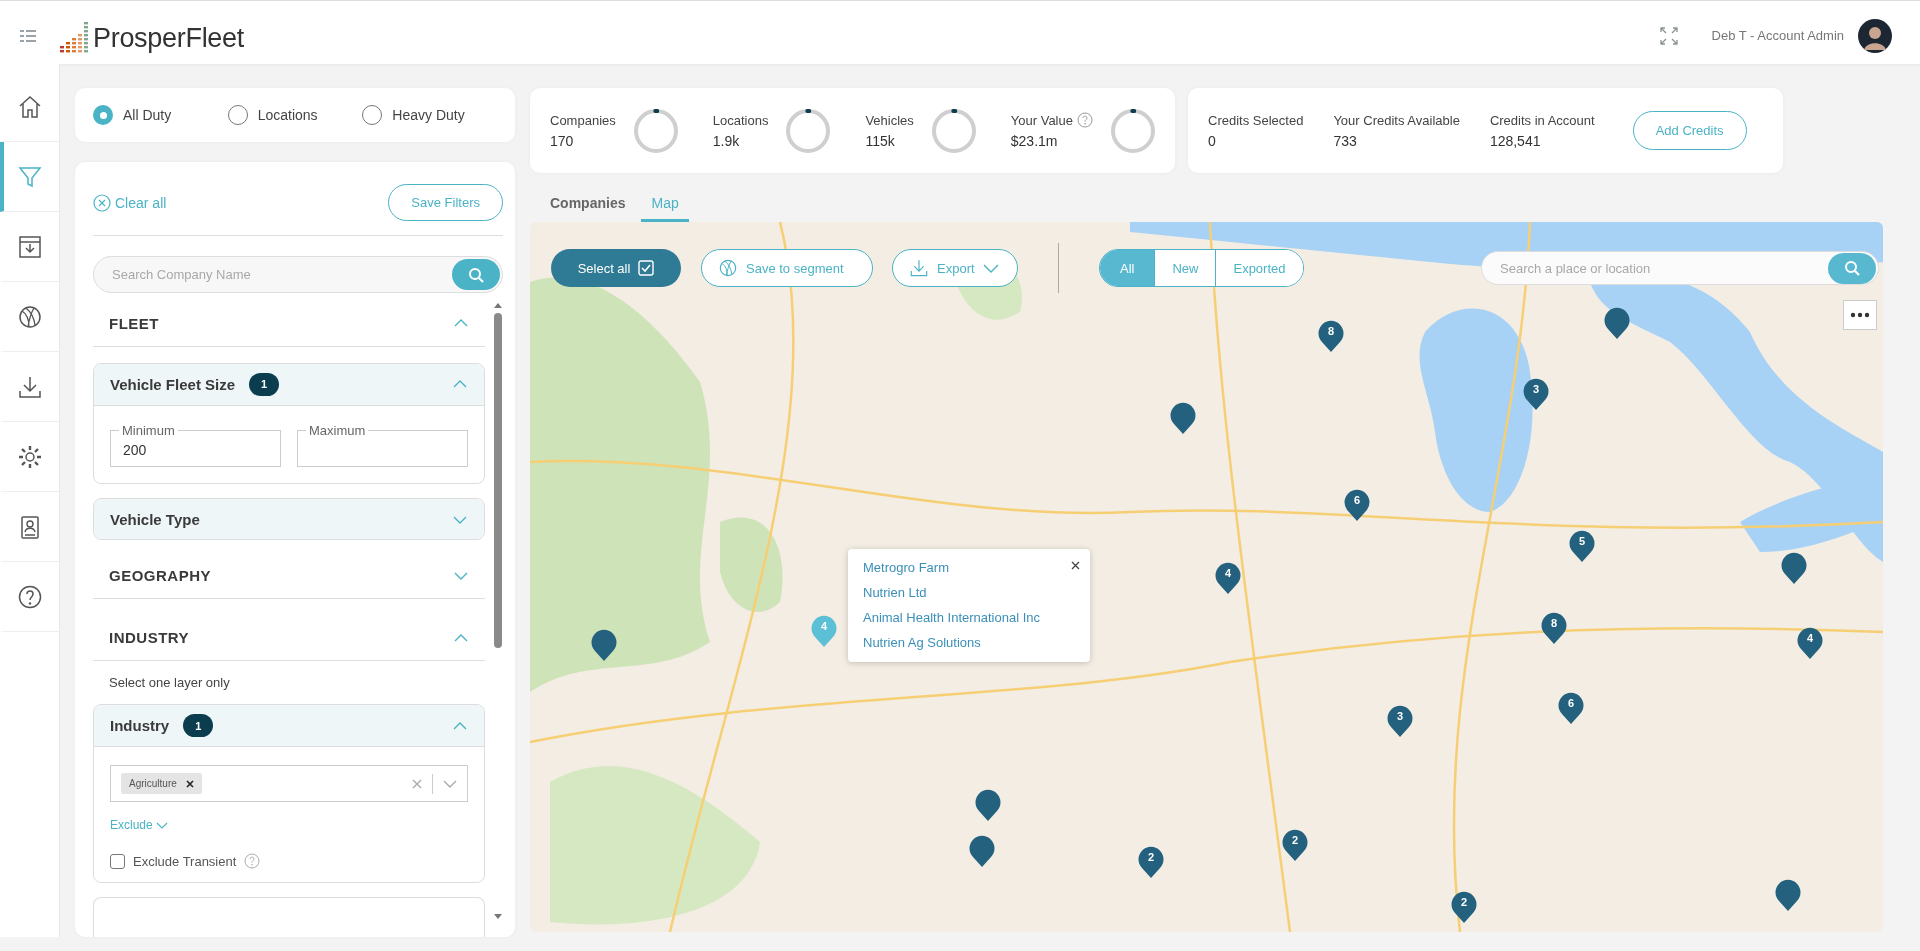 The height and width of the screenshot is (951, 1920). I want to click on avatar, so click(1875, 35).